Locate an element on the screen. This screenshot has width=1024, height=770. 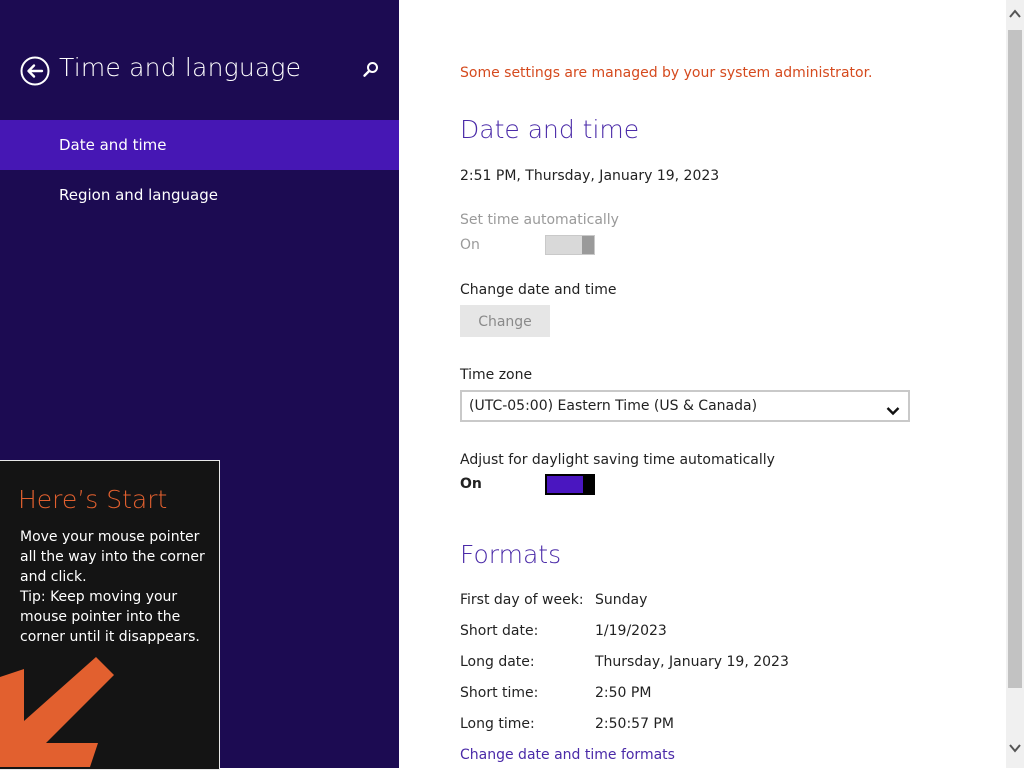
sidebar-item-label: Date and time is located at coordinates (113, 145).